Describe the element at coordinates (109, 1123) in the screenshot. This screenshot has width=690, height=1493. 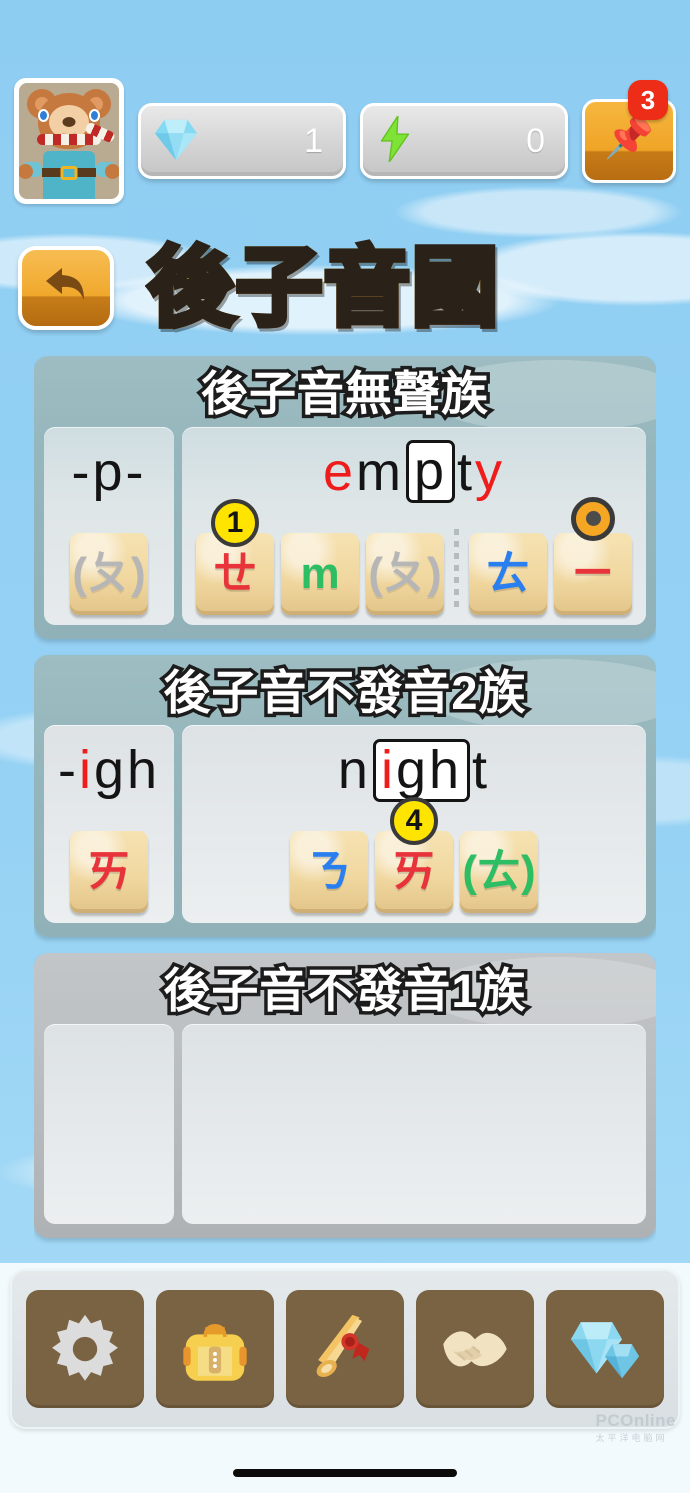
I see `pattern-panel` at that location.